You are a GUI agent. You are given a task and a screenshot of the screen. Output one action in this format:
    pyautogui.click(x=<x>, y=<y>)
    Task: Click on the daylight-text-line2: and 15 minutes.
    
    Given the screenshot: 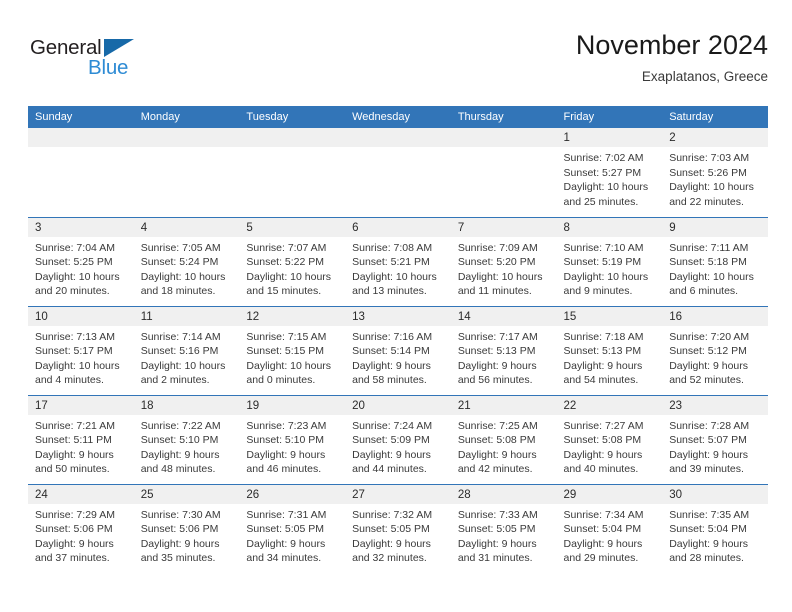 What is the action you would take?
    pyautogui.click(x=284, y=291)
    